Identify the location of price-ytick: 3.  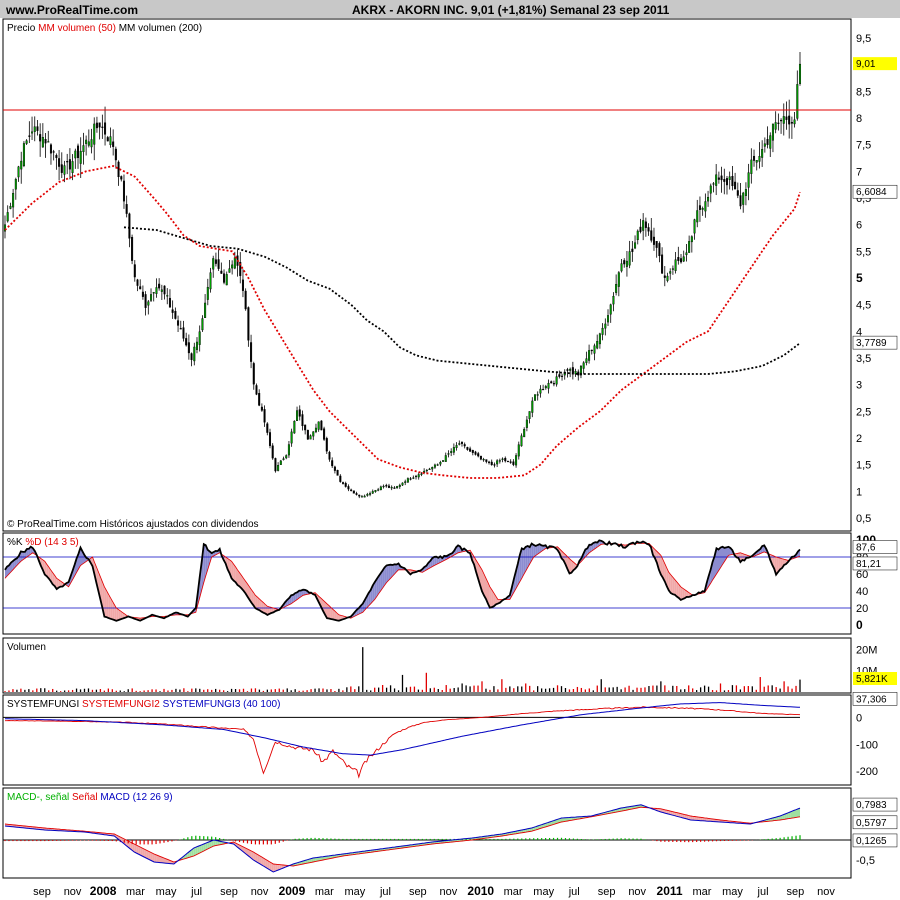
(859, 386).